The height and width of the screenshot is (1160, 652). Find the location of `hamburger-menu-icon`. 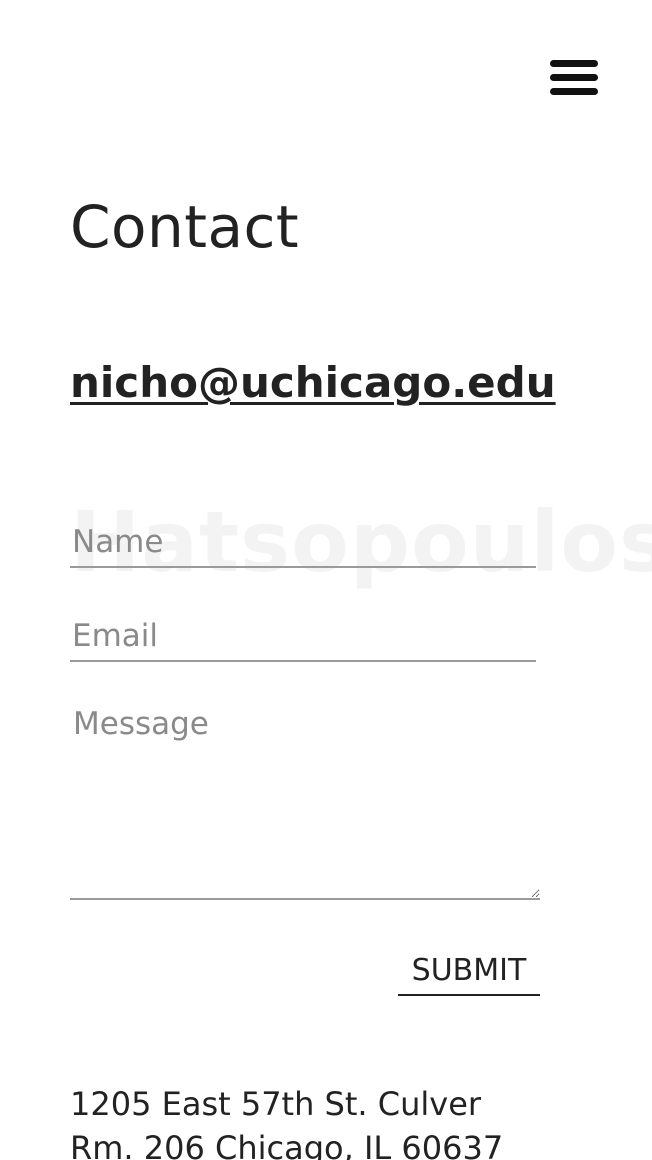

hamburger-menu-icon is located at coordinates (574, 78).